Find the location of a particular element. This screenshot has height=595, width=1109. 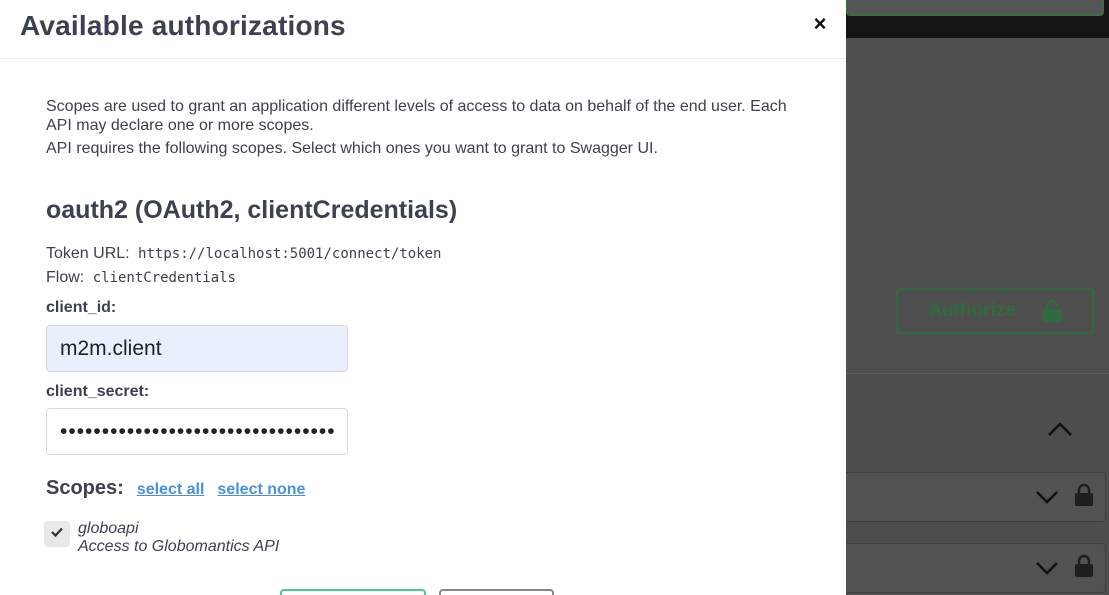

definition-select is located at coordinates (975, 8).